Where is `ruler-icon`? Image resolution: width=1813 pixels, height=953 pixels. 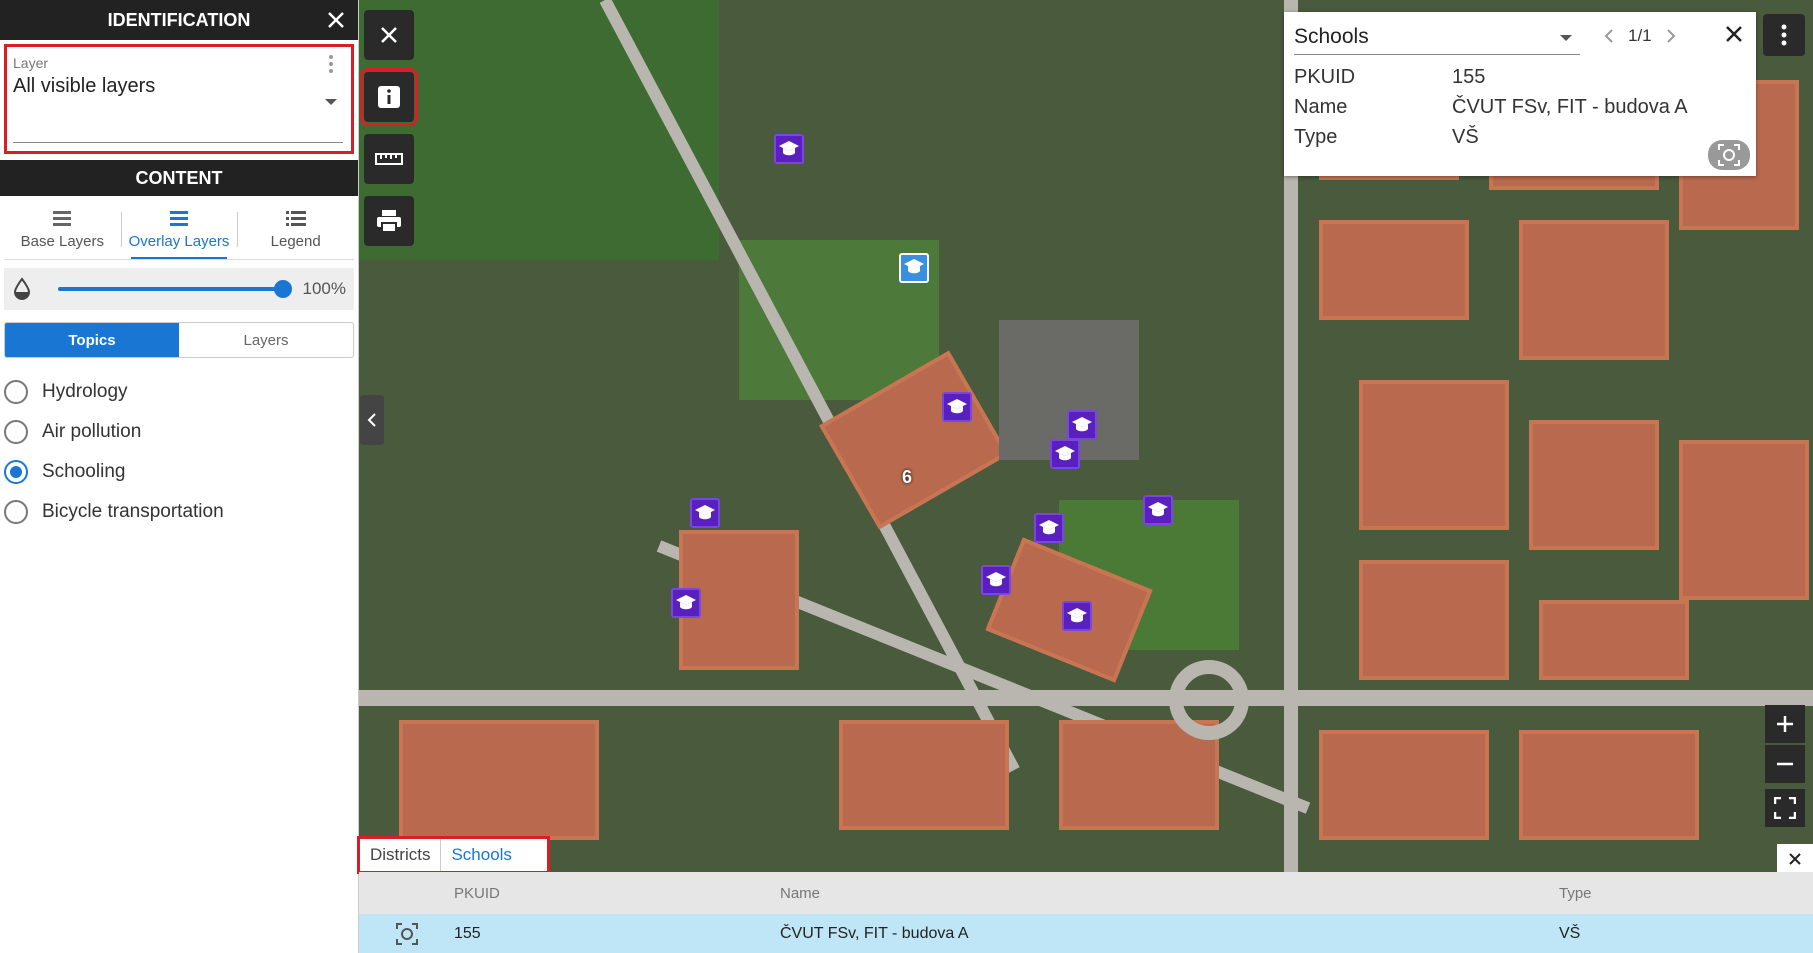 ruler-icon is located at coordinates (389, 159).